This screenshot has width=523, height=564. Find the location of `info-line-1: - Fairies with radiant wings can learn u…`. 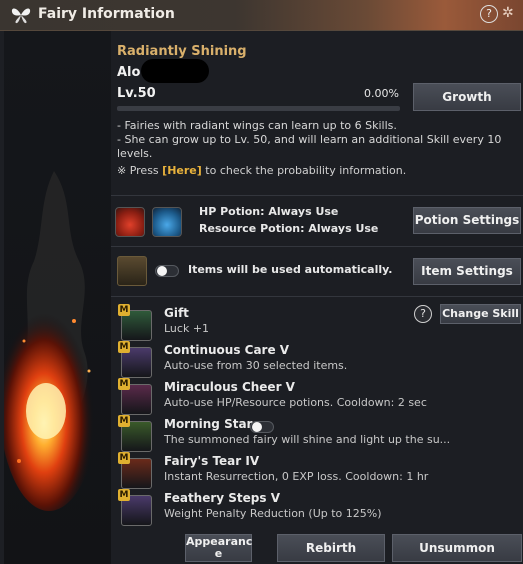

info-line-1: - Fairies with radiant wings can learn u… is located at coordinates (257, 125).